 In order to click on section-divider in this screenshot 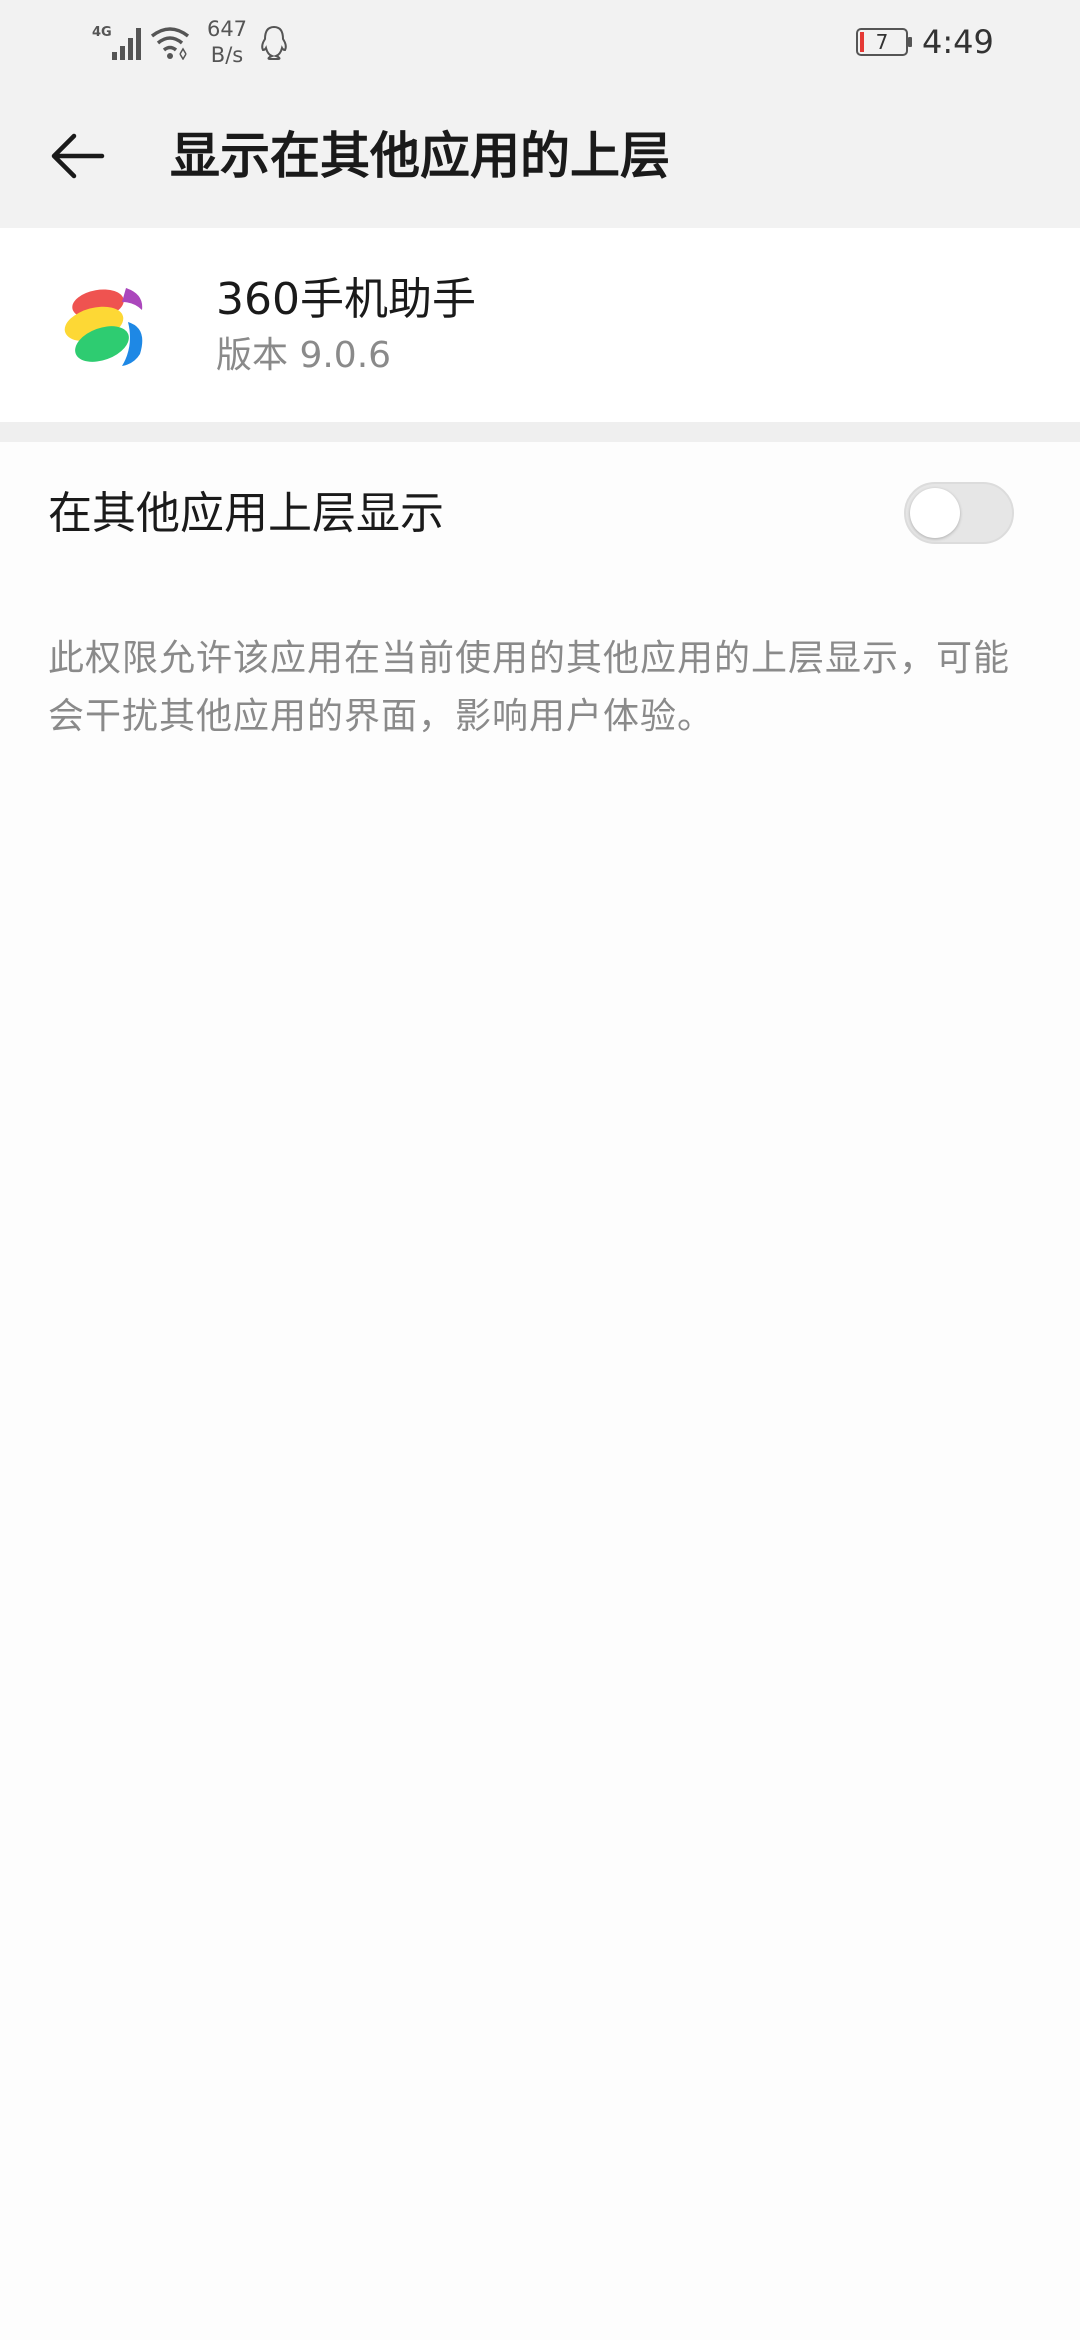, I will do `click(540, 432)`.